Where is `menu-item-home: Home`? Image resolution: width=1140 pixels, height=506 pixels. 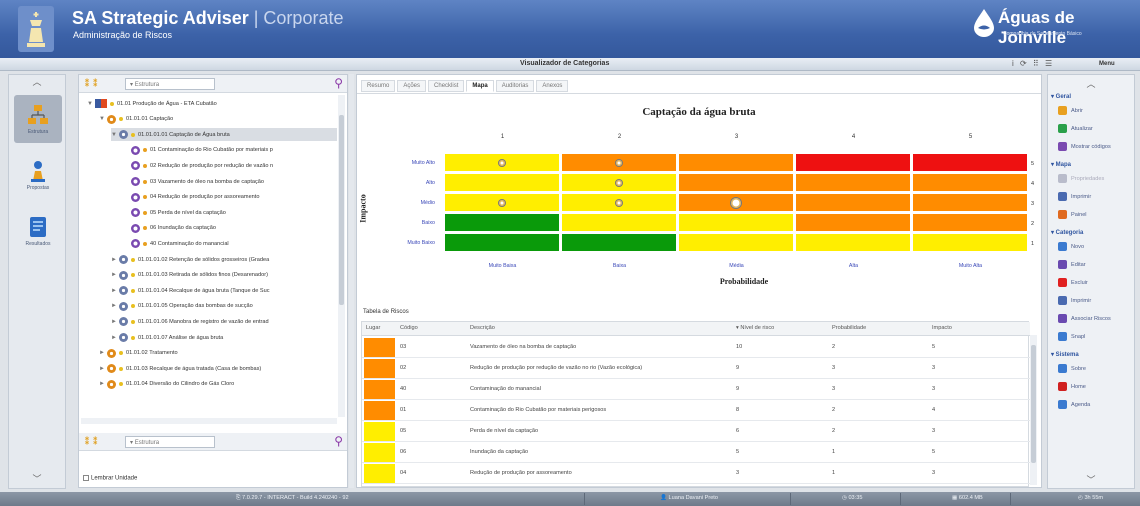 menu-item-home: Home is located at coordinates (1072, 386).